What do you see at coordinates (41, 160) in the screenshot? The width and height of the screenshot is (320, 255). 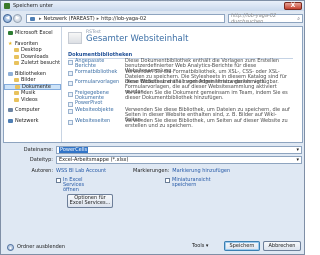 I see `filetype-label: Dateityp:` at bounding box center [41, 160].